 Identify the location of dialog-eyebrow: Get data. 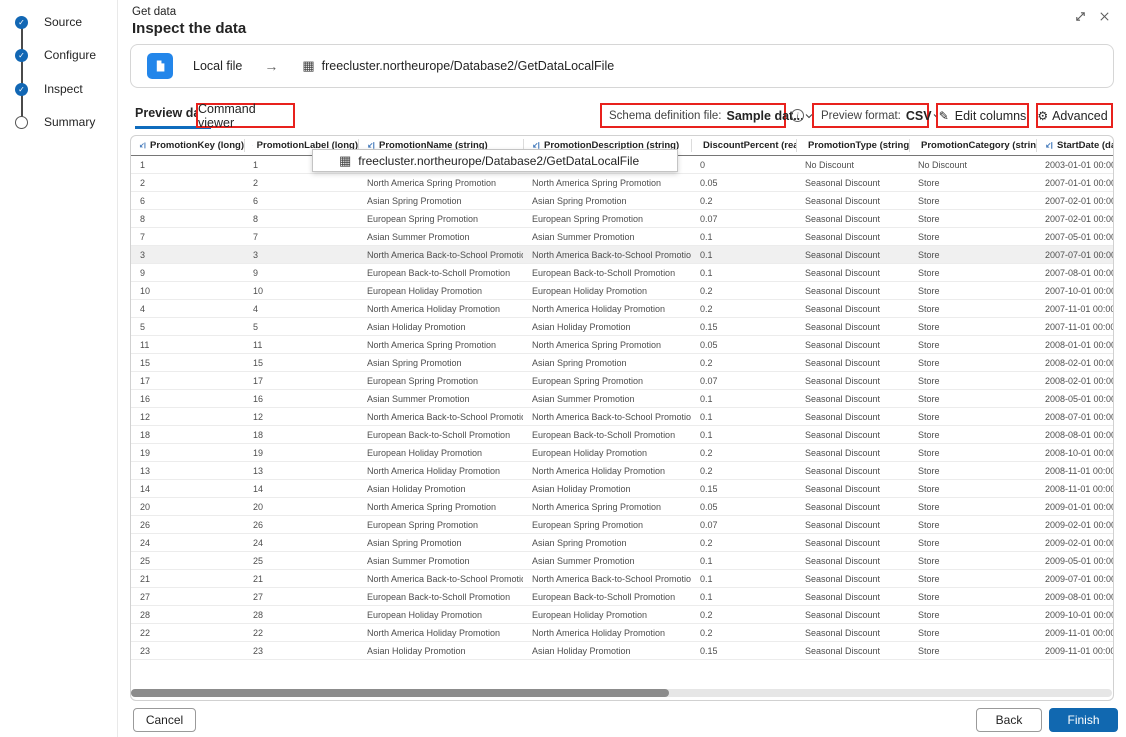
(154, 12).